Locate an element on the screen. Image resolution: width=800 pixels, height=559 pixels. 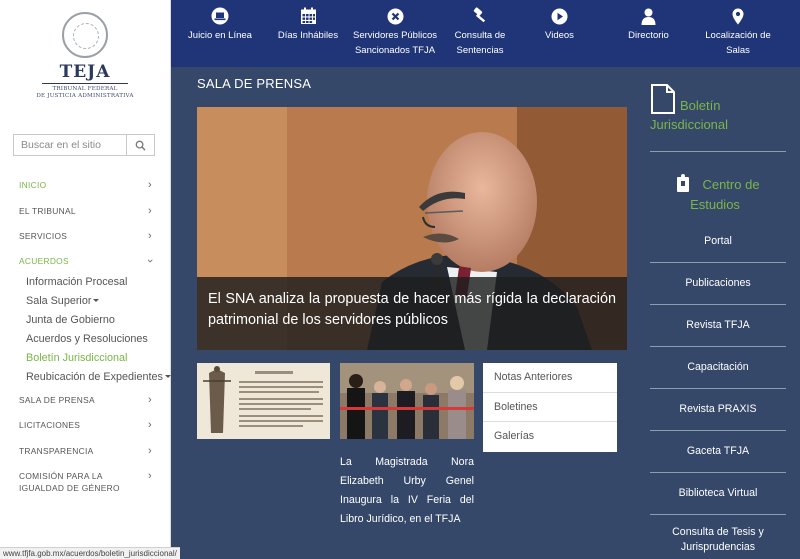
national-seal-icon is located at coordinates (85, 35).